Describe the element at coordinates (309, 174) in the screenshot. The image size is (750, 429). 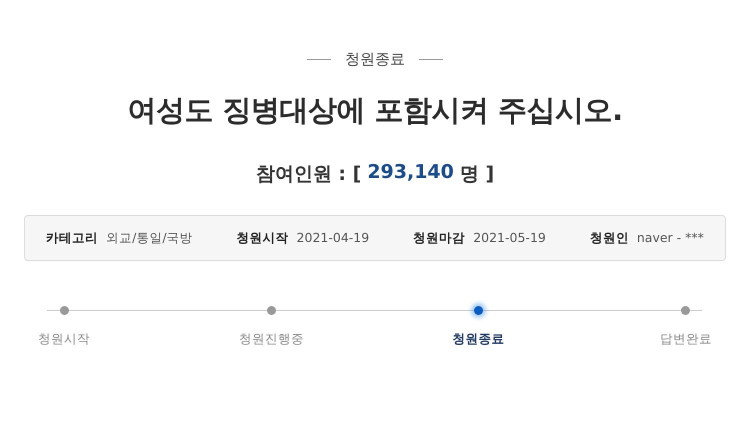
I see `participants-label: 참여인원 : [` at that location.